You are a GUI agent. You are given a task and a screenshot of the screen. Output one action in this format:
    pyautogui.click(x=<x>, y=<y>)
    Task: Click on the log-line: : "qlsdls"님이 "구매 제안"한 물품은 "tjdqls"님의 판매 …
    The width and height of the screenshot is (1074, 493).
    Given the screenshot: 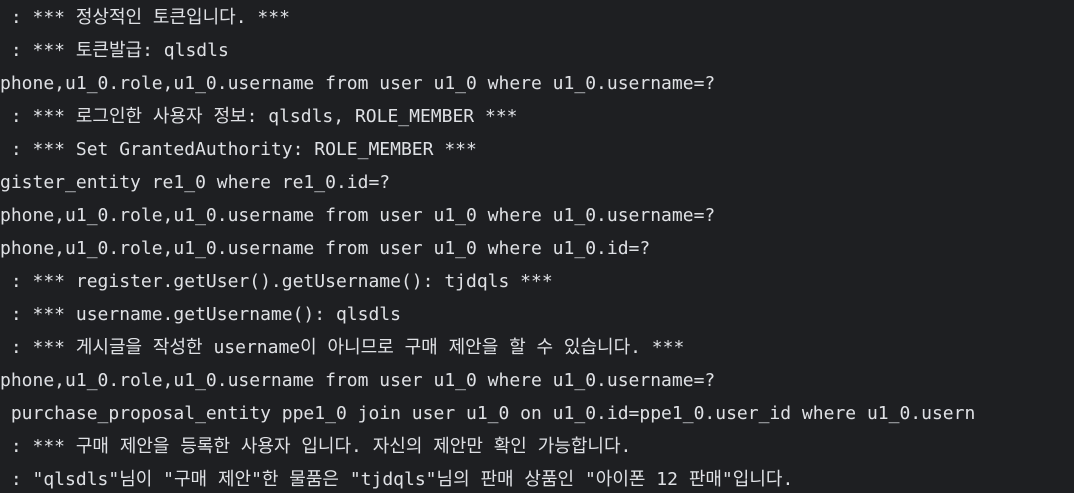 What is the action you would take?
    pyautogui.click(x=397, y=479)
    